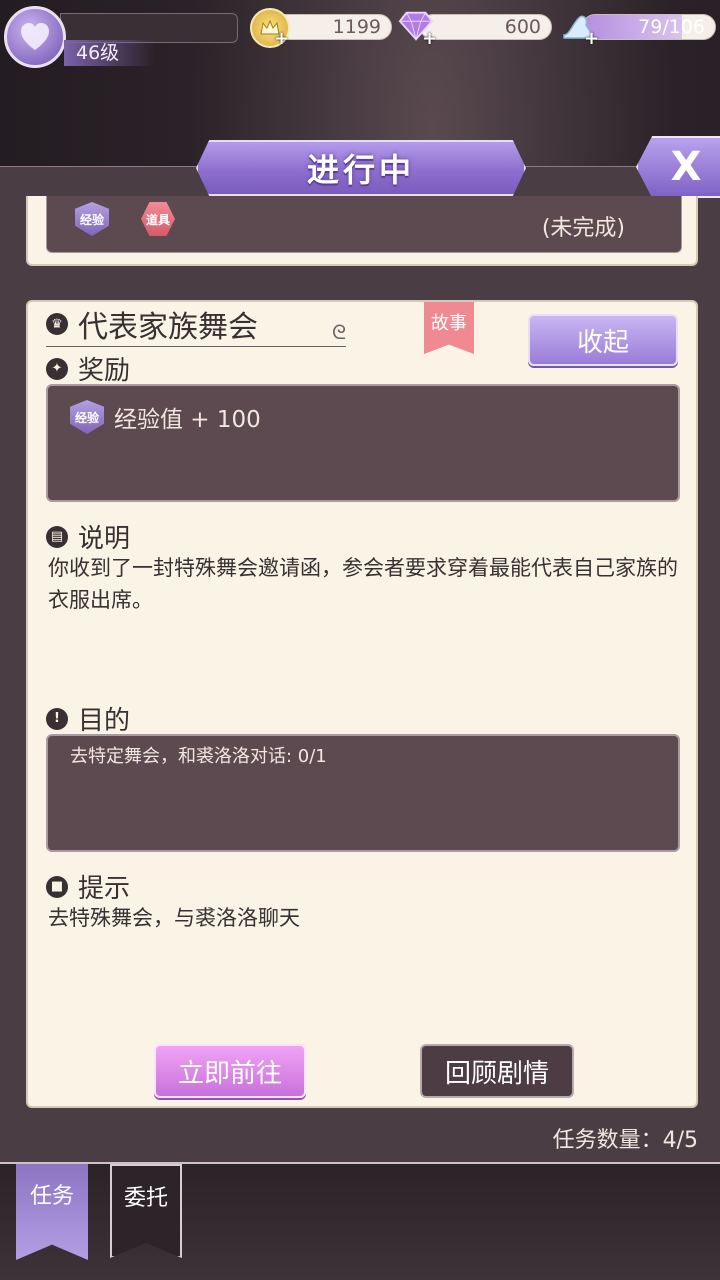 The image size is (720, 1280). I want to click on swirl-ornament-icon: ᘓ, so click(339, 332).